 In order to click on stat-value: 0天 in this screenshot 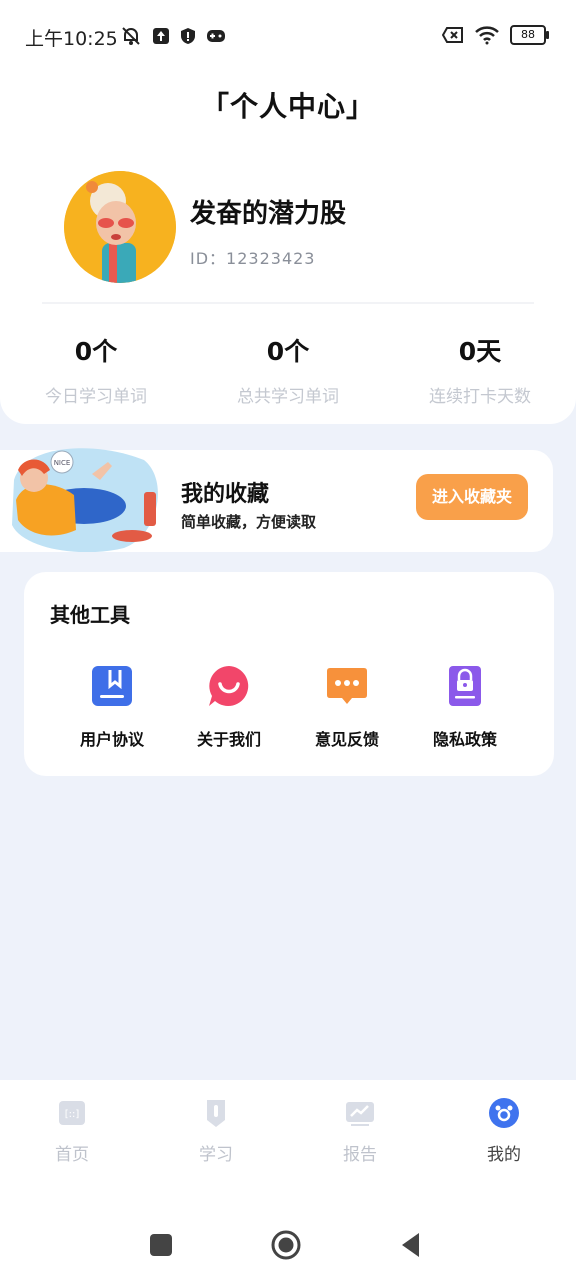, I will do `click(480, 351)`.